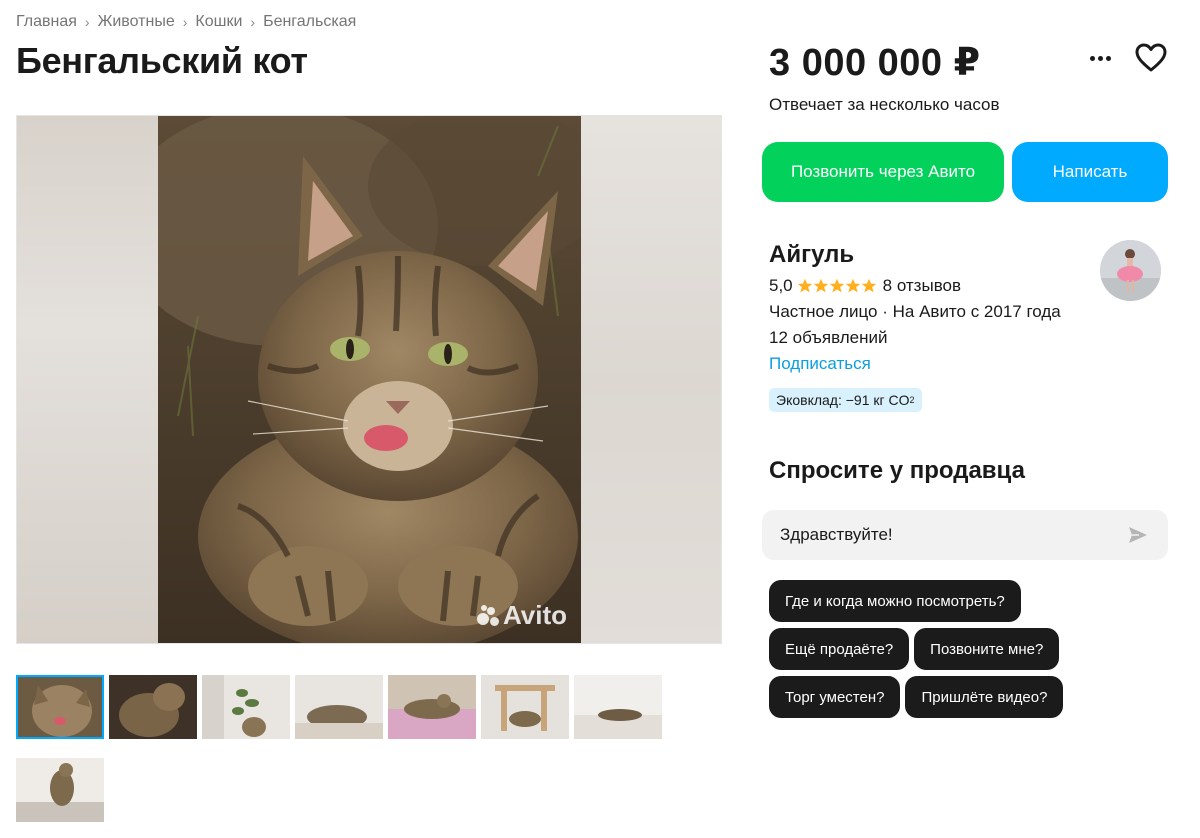 This screenshot has height=838, width=1200. I want to click on ellipsis-icon, so click(1100, 58).